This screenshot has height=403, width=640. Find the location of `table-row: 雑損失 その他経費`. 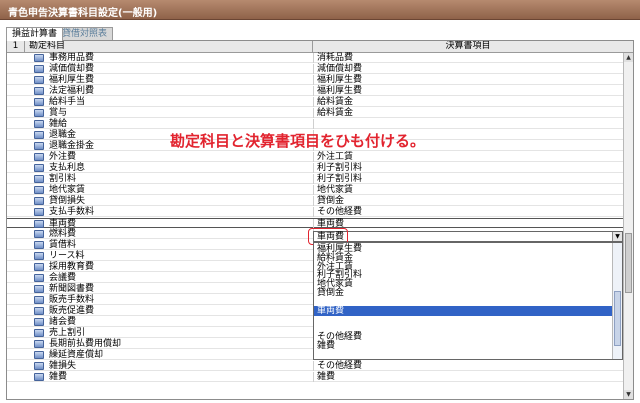

table-row: 雑損失 その他経費 is located at coordinates (315, 366).